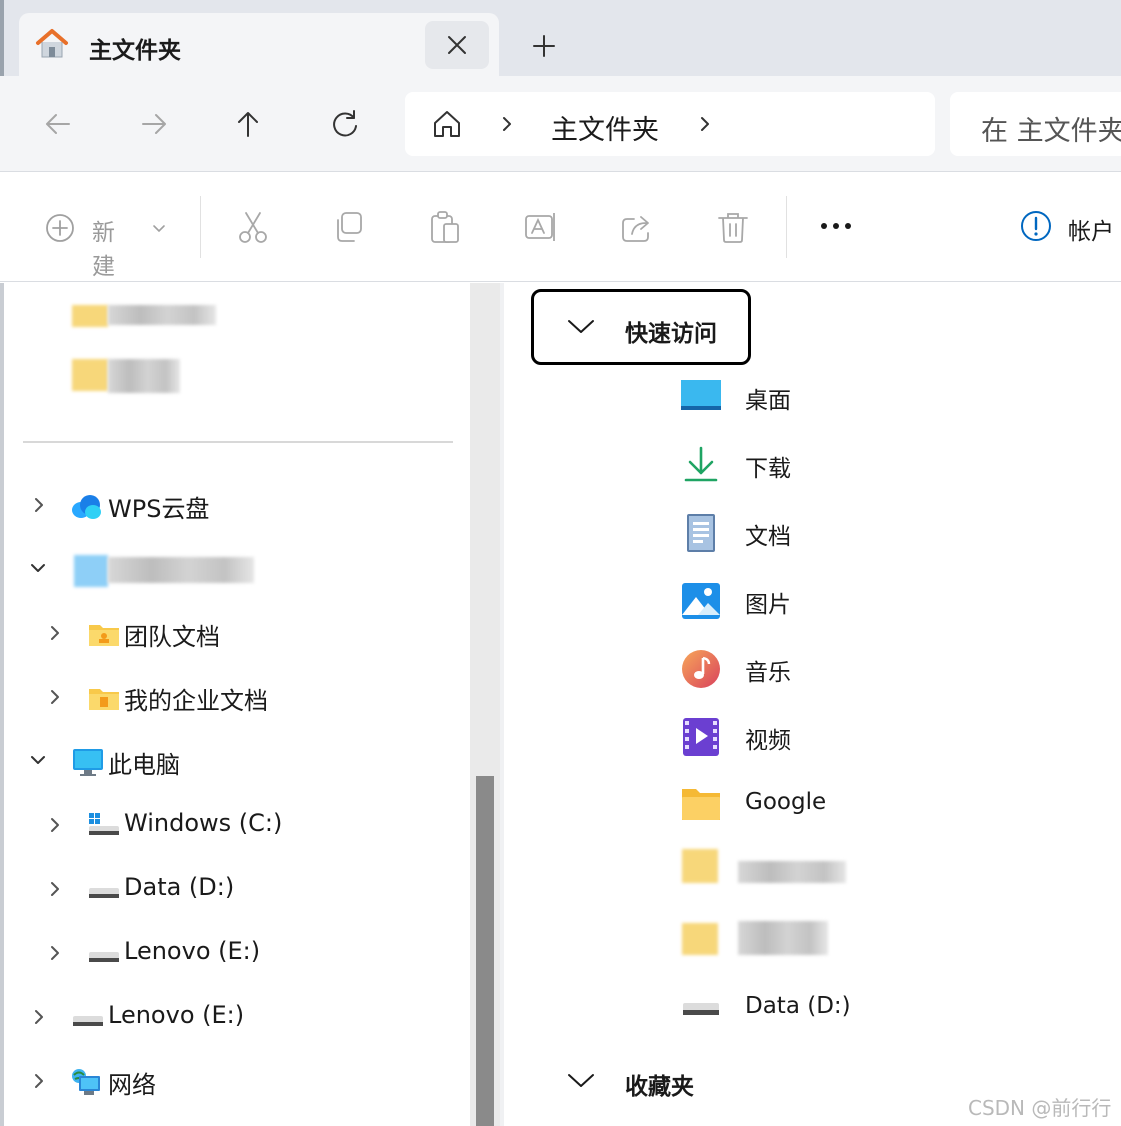  Describe the element at coordinates (541, 227) in the screenshot. I see `rename-icon` at that location.